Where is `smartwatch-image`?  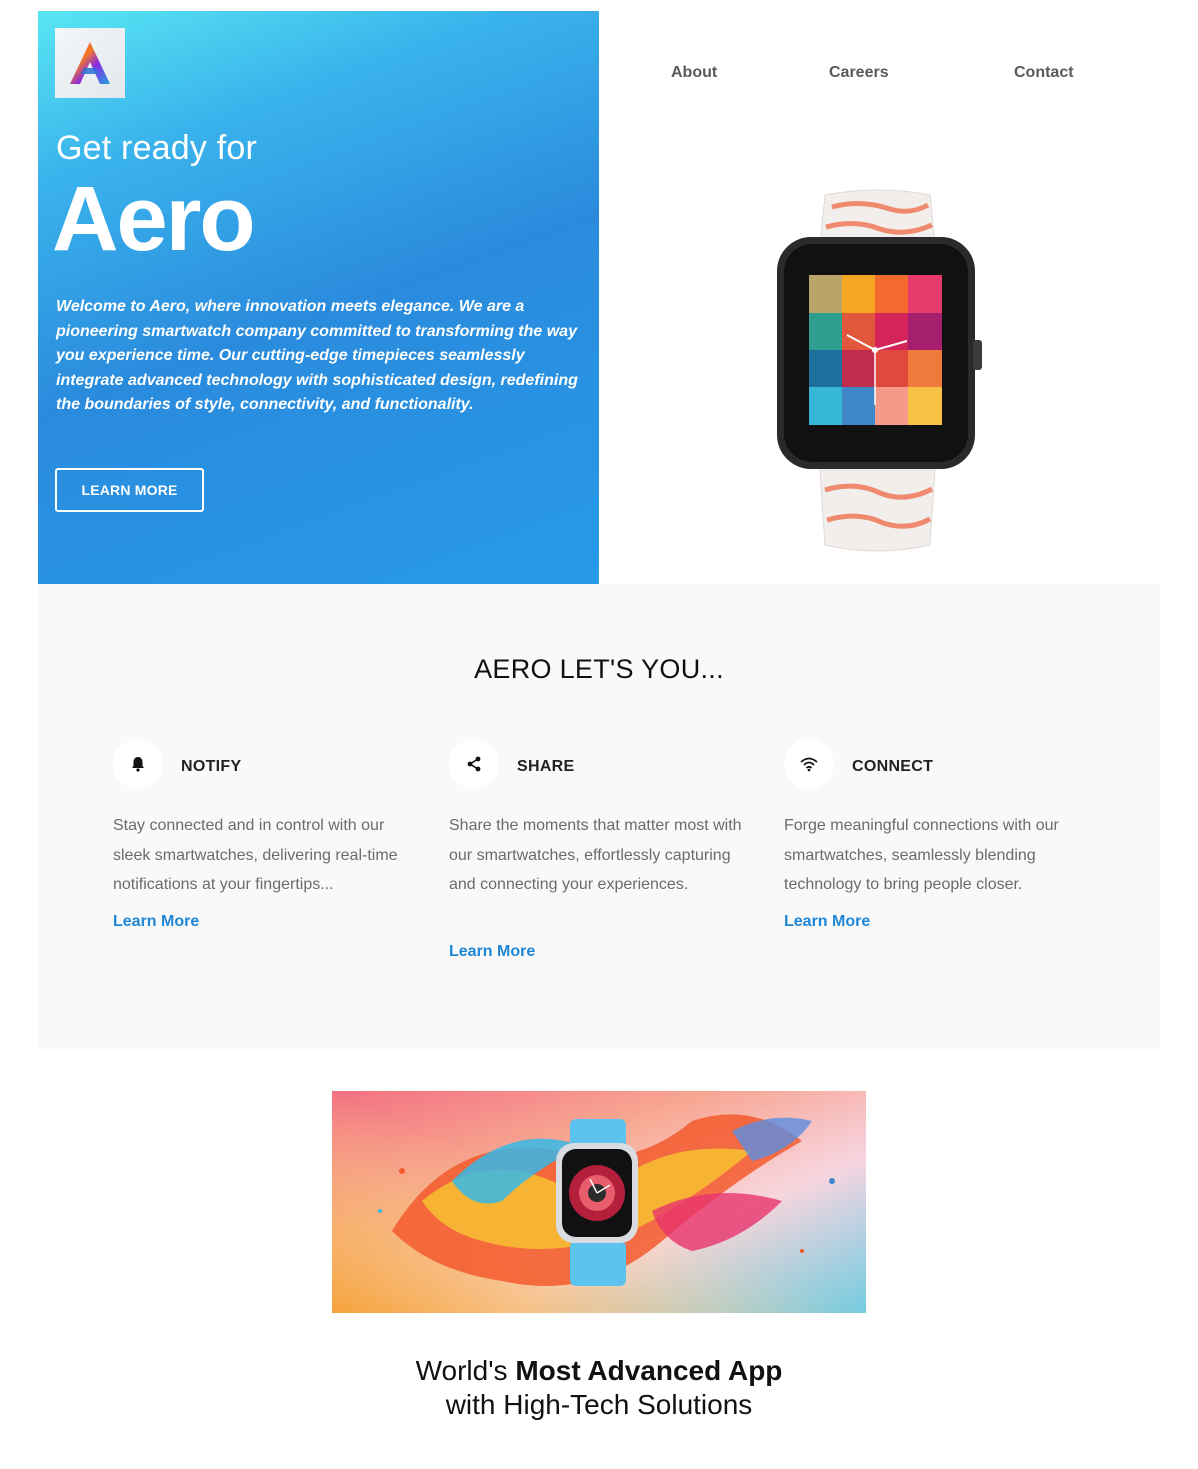 smartwatch-image is located at coordinates (879, 370).